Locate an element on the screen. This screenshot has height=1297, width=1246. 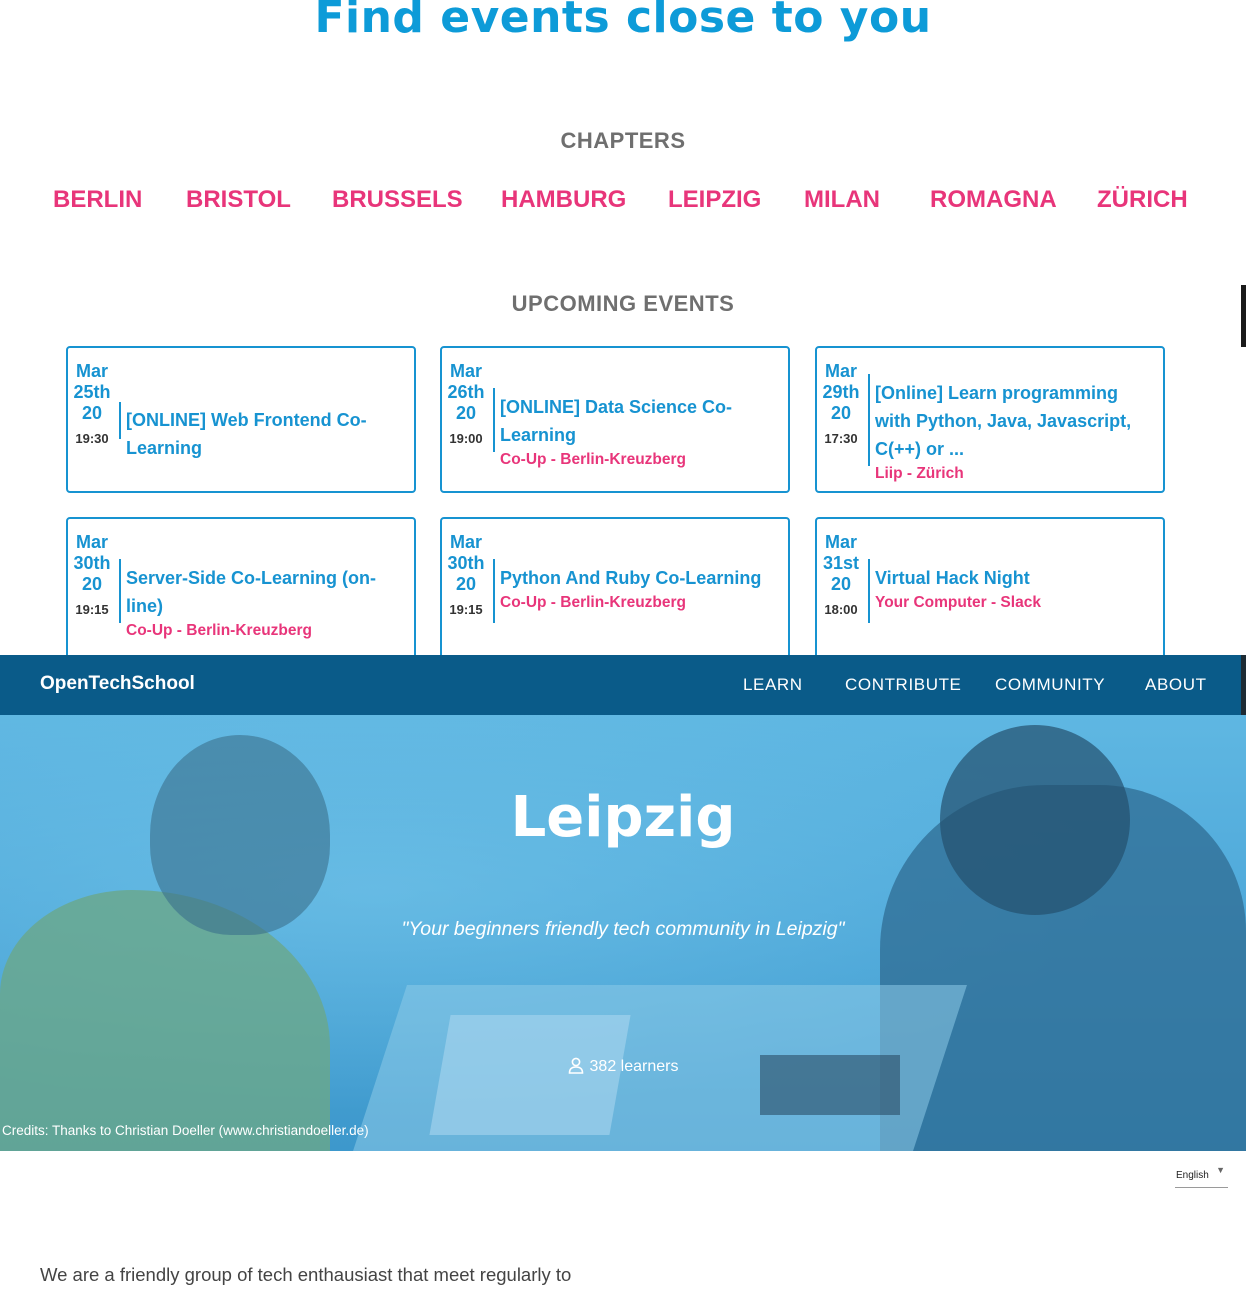
learners-count: 382 learners is located at coordinates (623, 1066).